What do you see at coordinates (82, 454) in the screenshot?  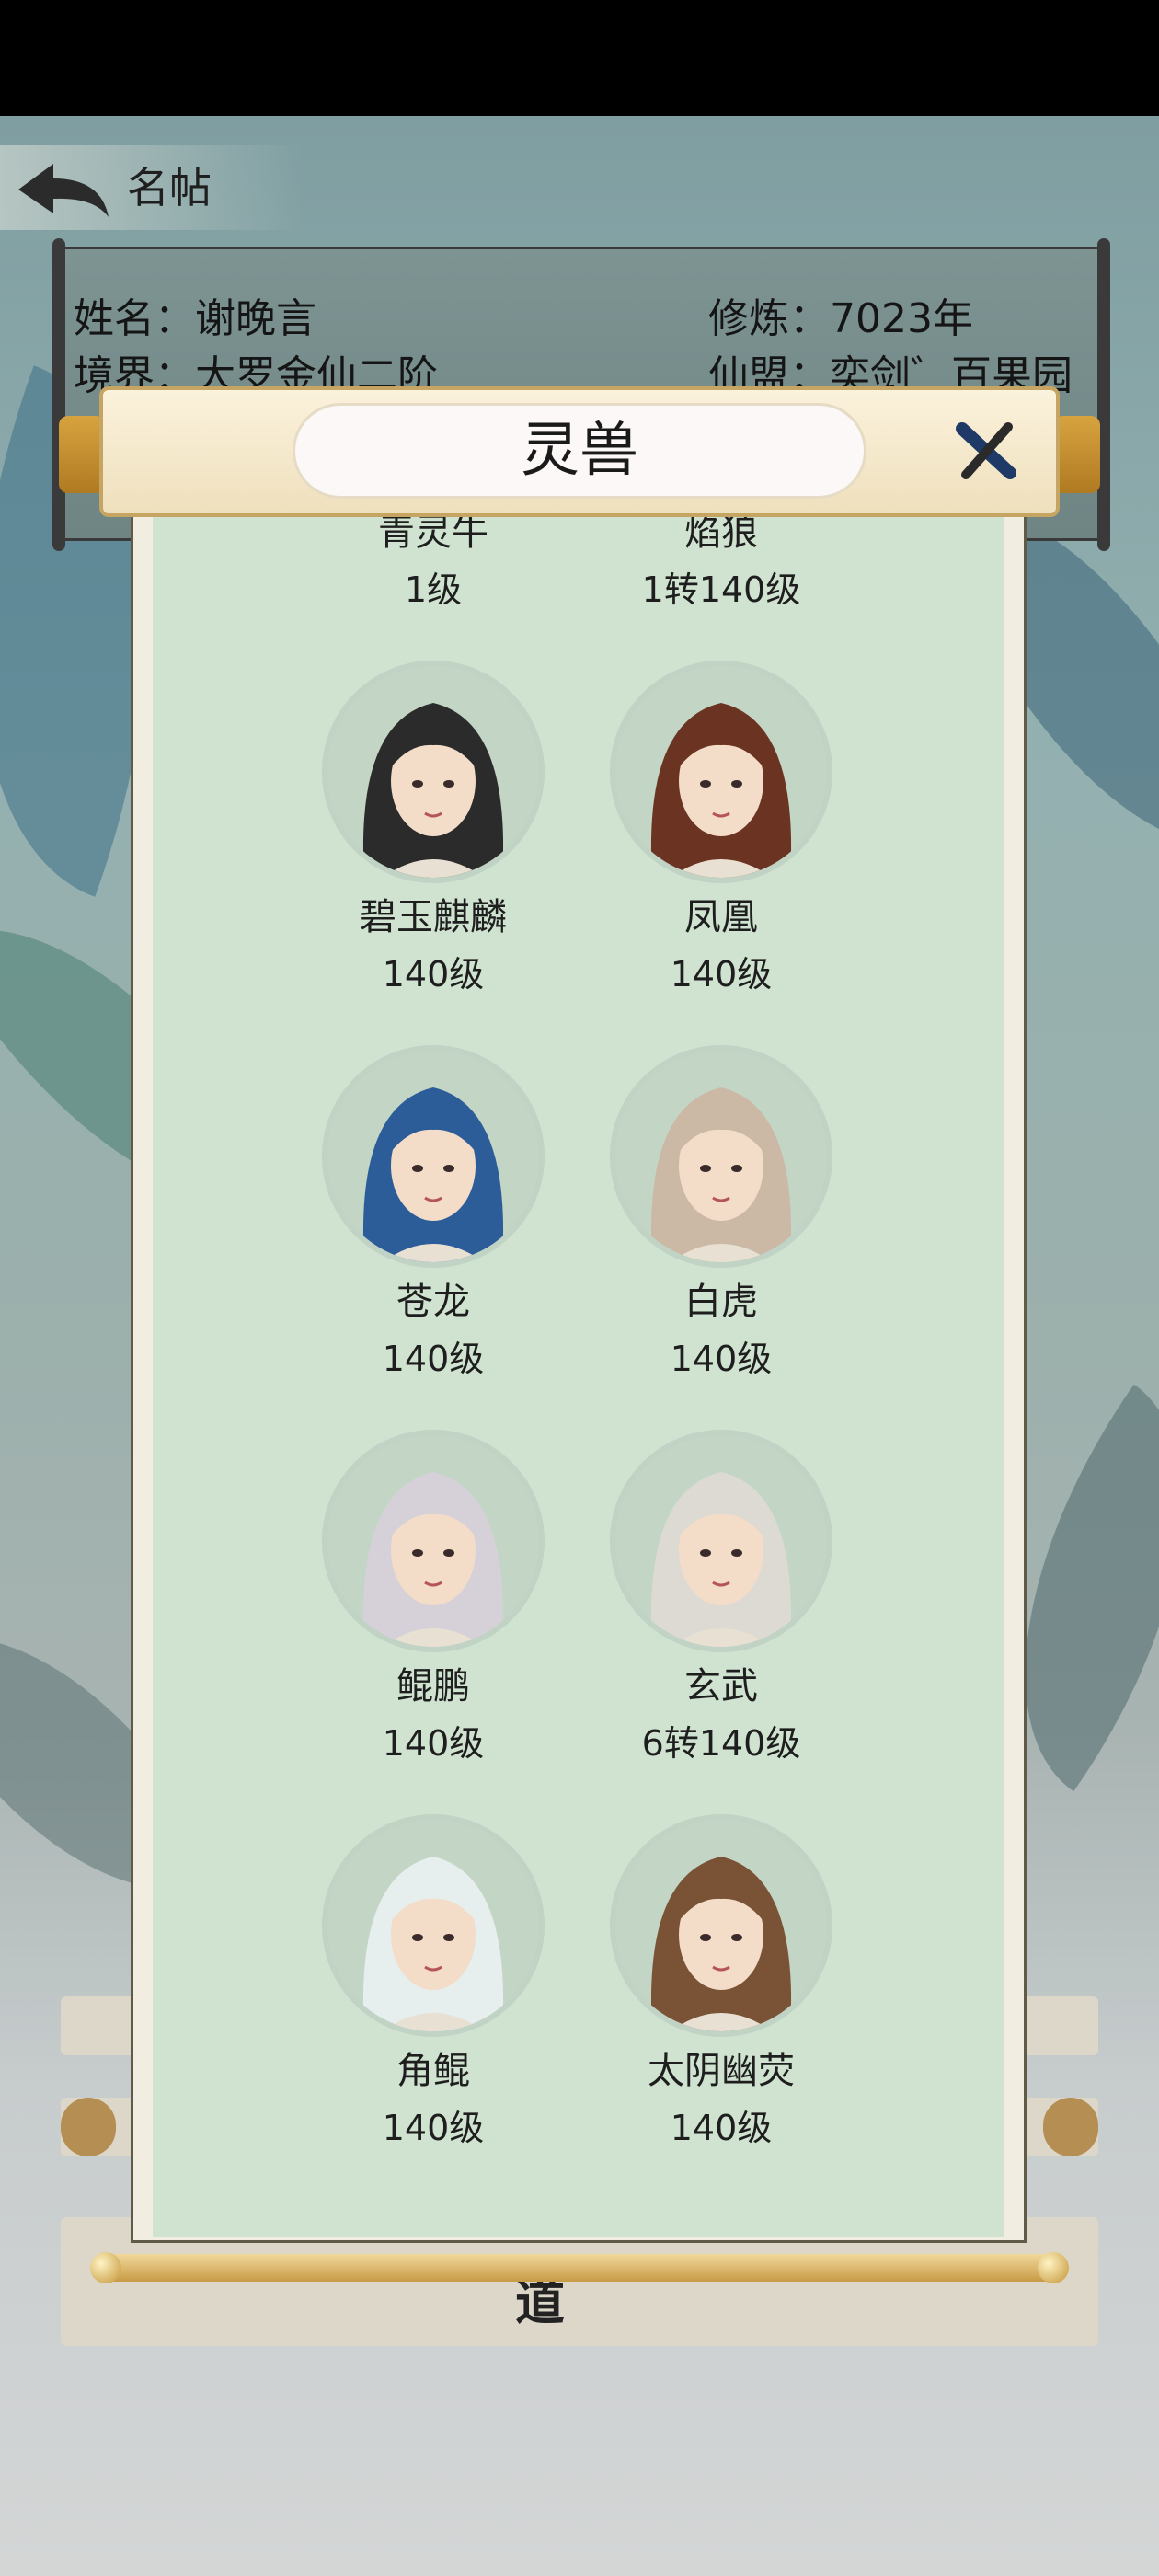 I see `scroll-rod-left` at bounding box center [82, 454].